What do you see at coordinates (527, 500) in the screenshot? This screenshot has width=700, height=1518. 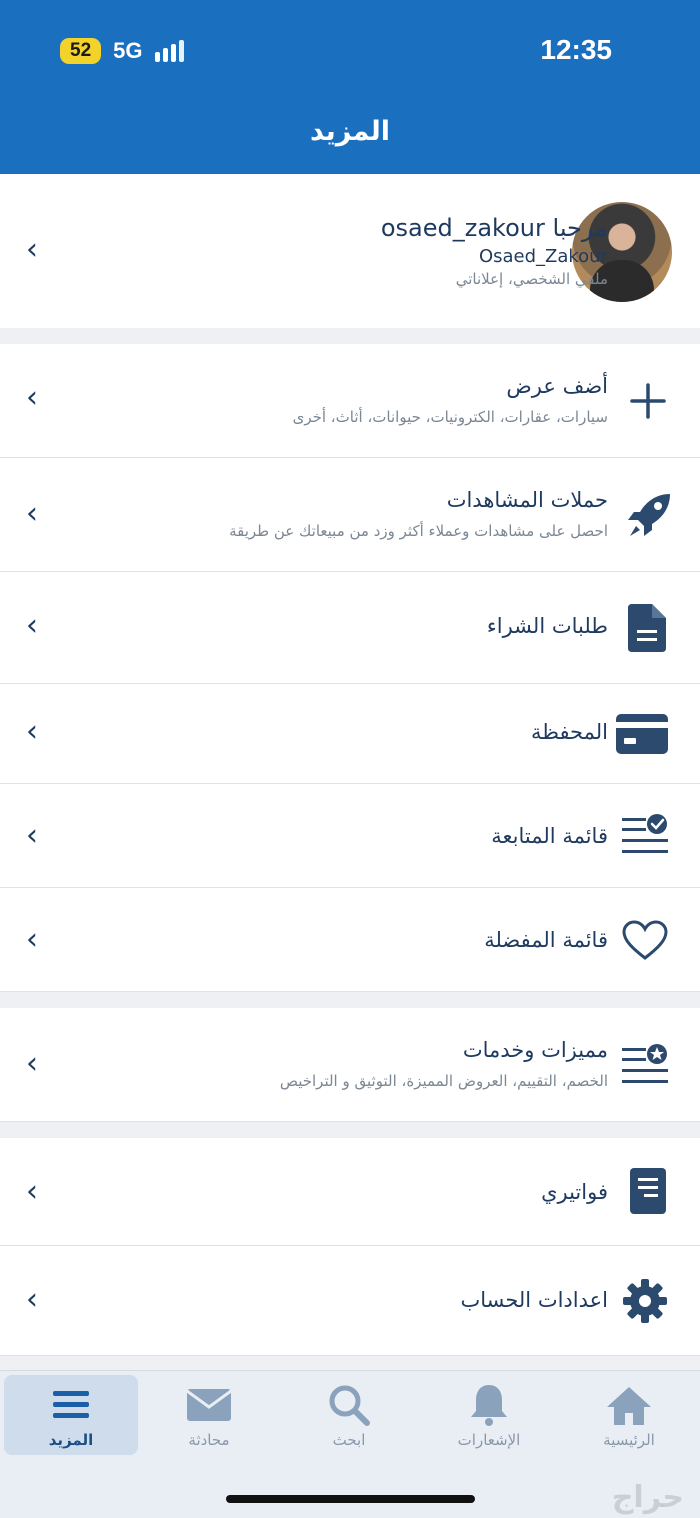 I see `menu-item-title: حملات المشاهدات` at bounding box center [527, 500].